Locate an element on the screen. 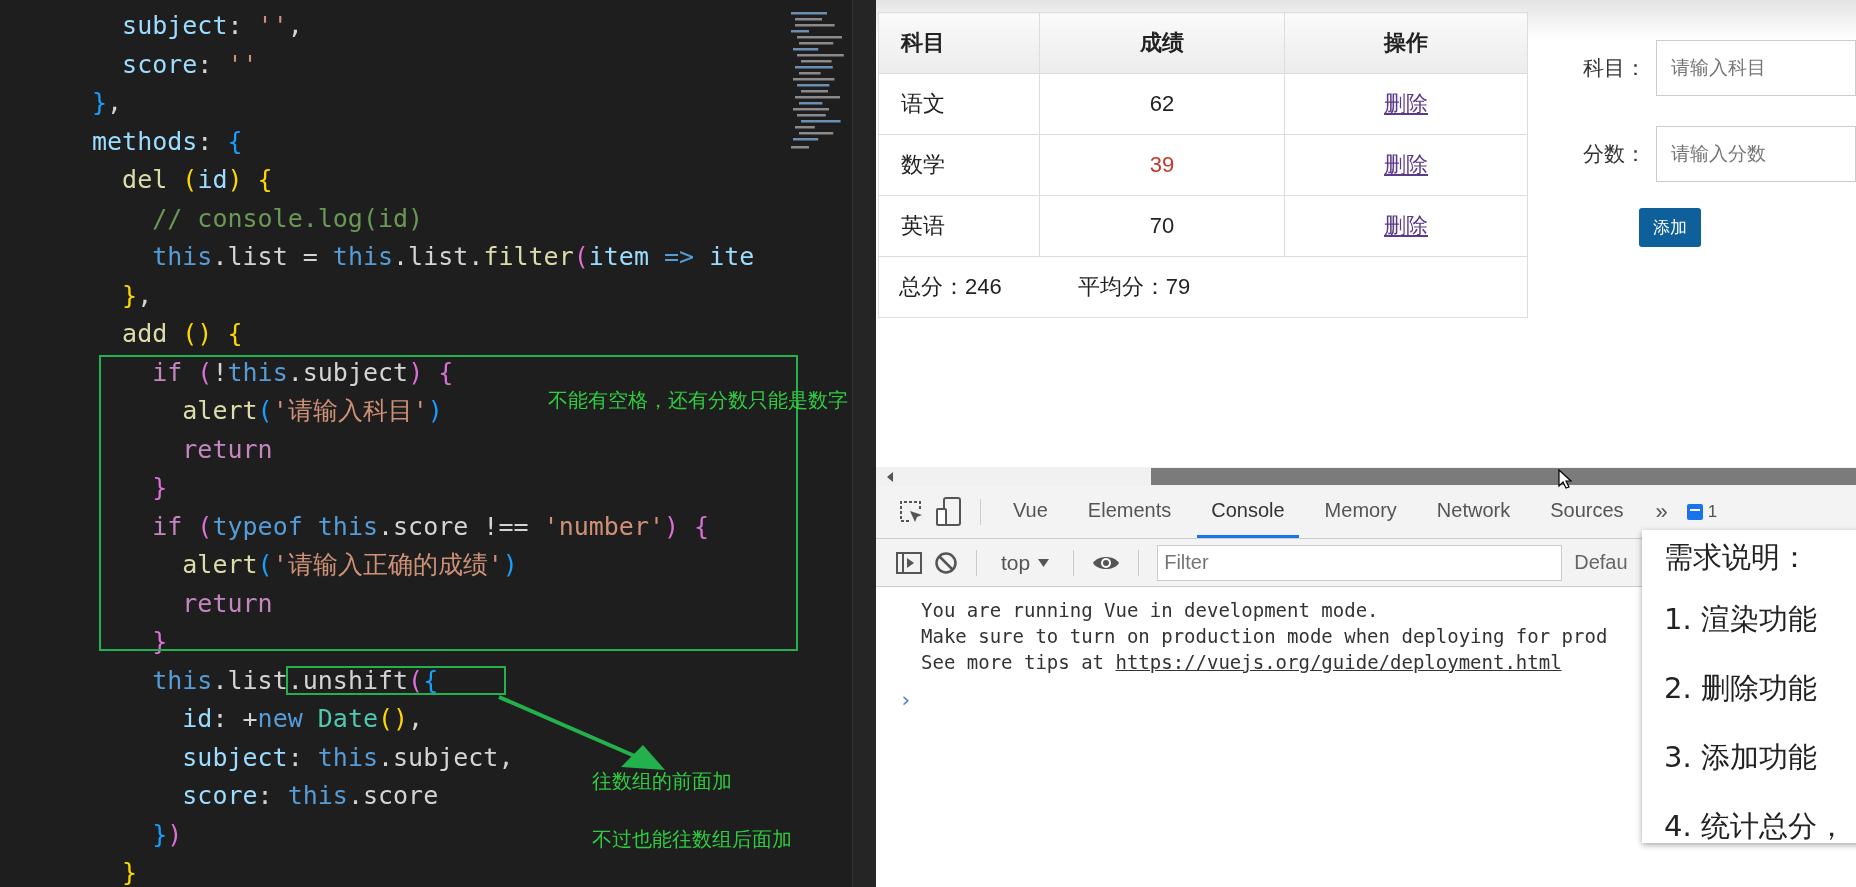  filter-field: Filter is located at coordinates (1360, 562).